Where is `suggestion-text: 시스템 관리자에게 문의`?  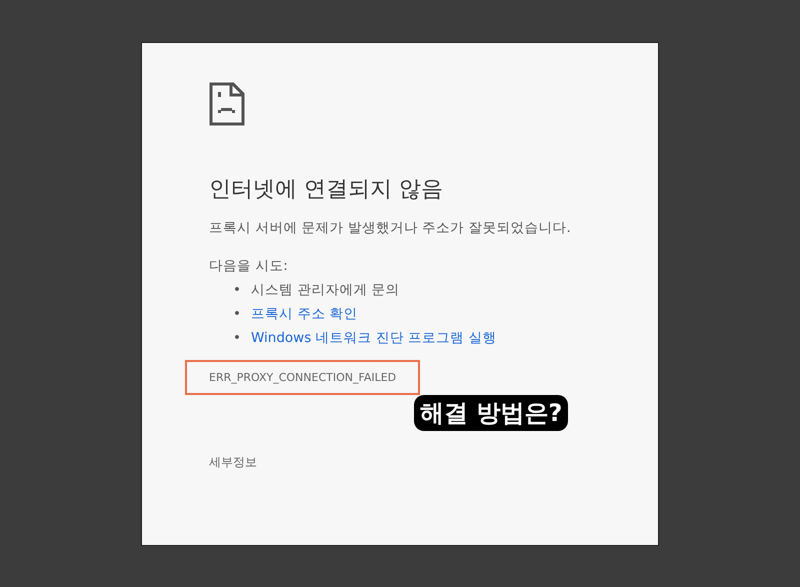 suggestion-text: 시스템 관리자에게 문의 is located at coordinates (325, 290).